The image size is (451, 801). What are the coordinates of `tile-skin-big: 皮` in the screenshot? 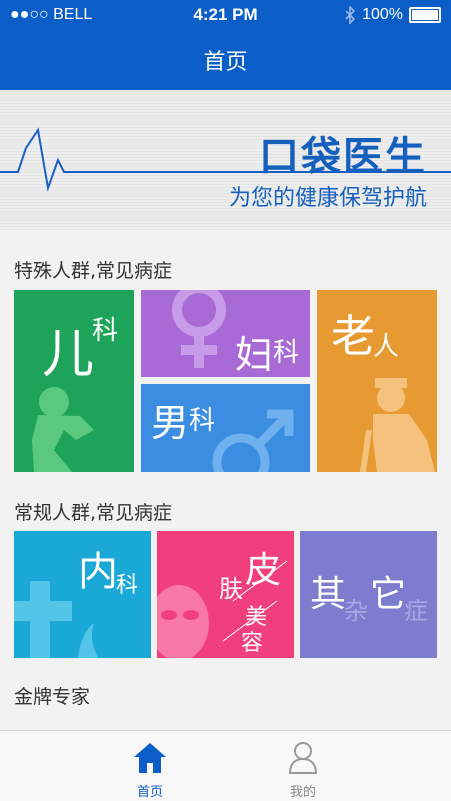 It's located at (263, 570).